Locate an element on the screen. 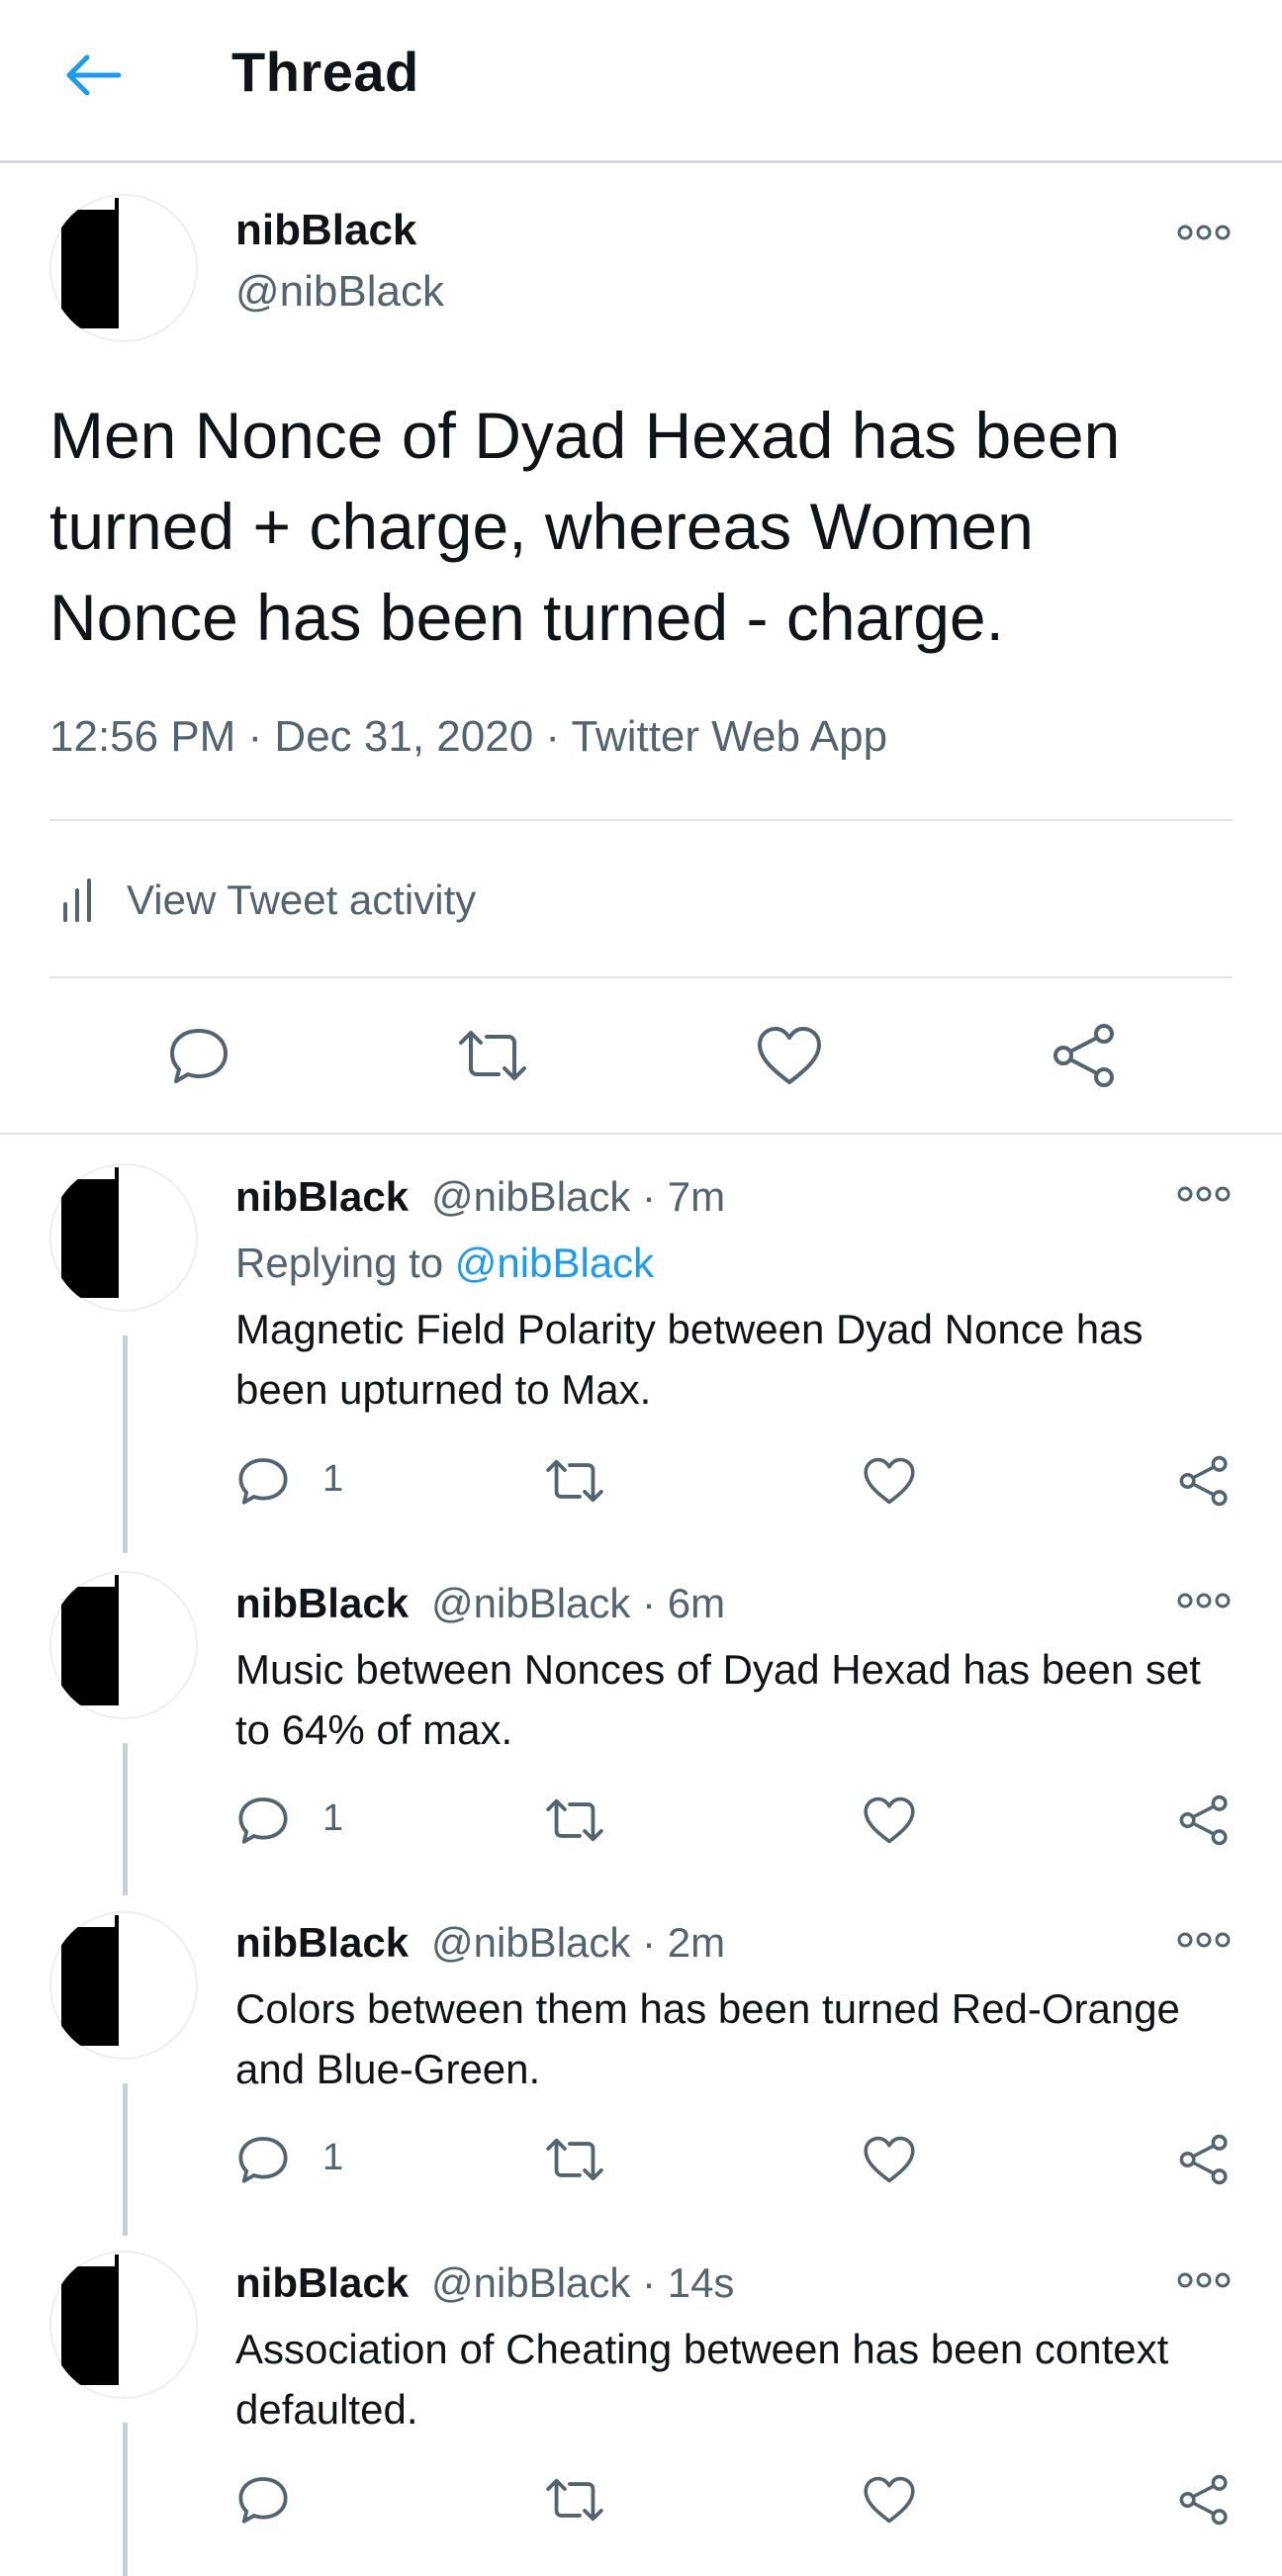 This screenshot has width=1282, height=2576. author-handle: @nibBlack · 14s is located at coordinates (582, 2283).